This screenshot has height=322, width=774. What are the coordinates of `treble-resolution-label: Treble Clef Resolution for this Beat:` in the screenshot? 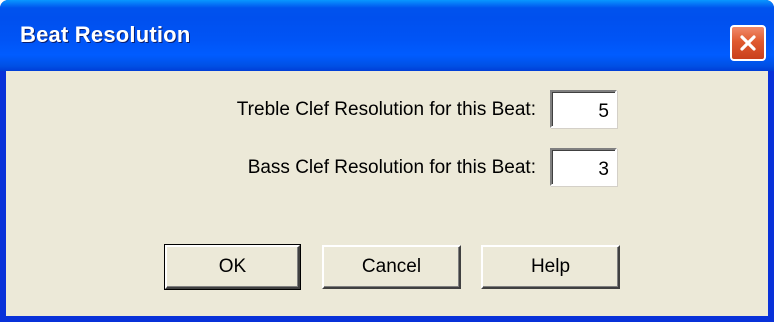 It's located at (386, 109).